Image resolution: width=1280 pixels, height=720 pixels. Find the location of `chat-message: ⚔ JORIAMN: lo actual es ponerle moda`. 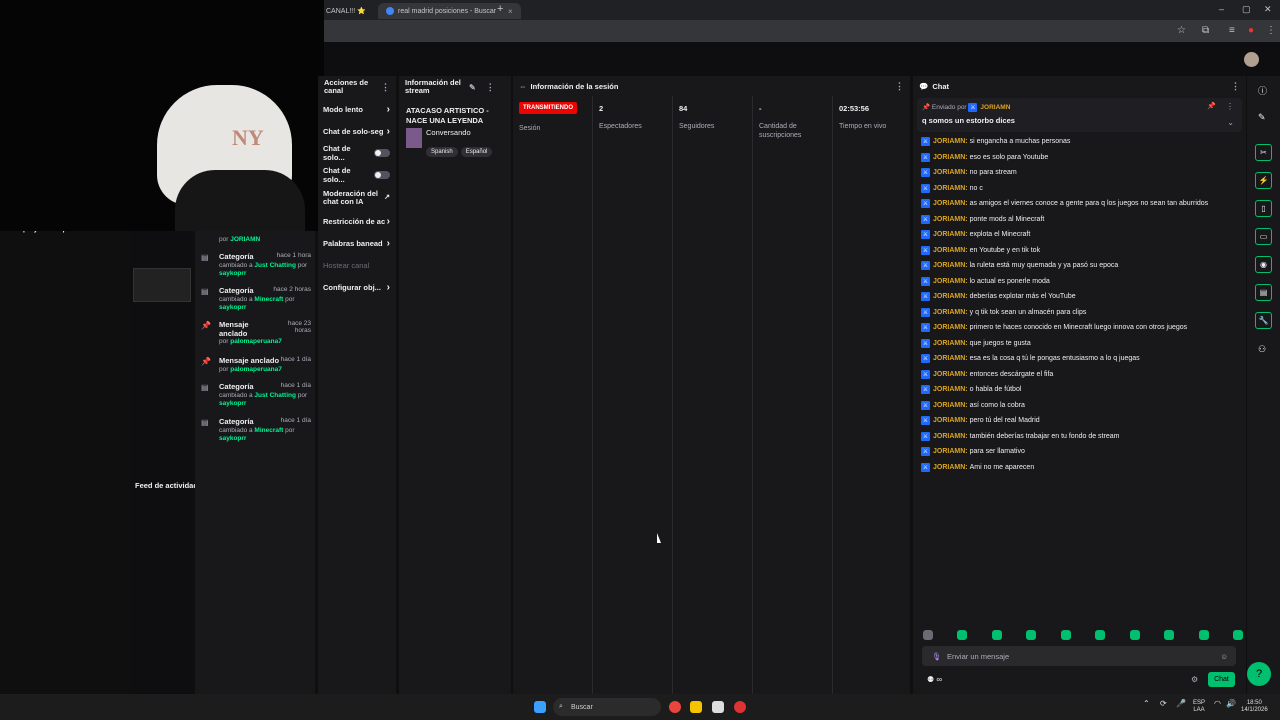

chat-message: ⚔ JORIAMN: lo actual es ponerle moda is located at coordinates (1081, 282).